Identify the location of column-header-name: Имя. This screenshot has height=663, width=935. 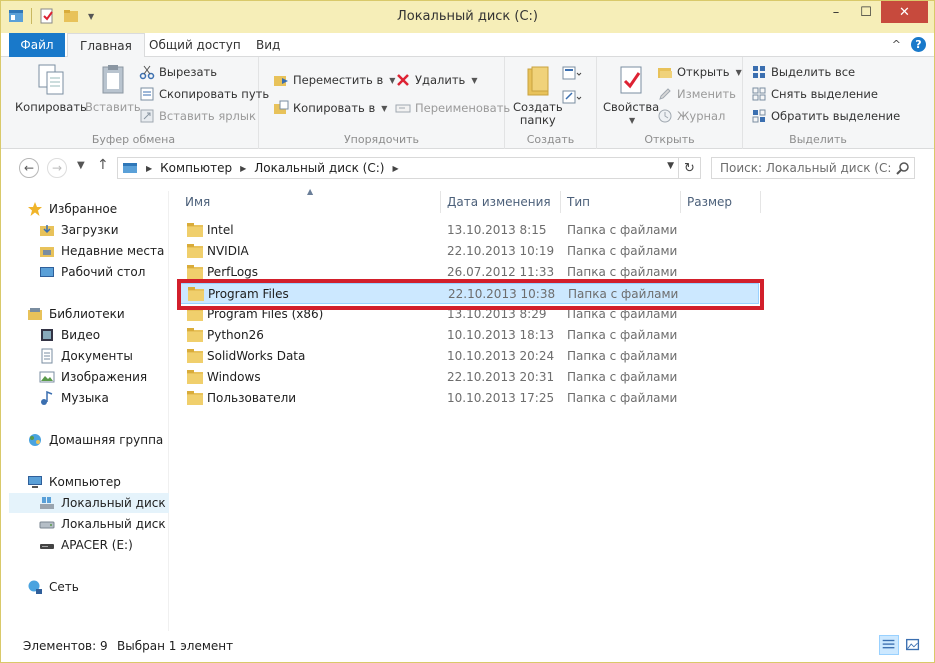
(310, 202).